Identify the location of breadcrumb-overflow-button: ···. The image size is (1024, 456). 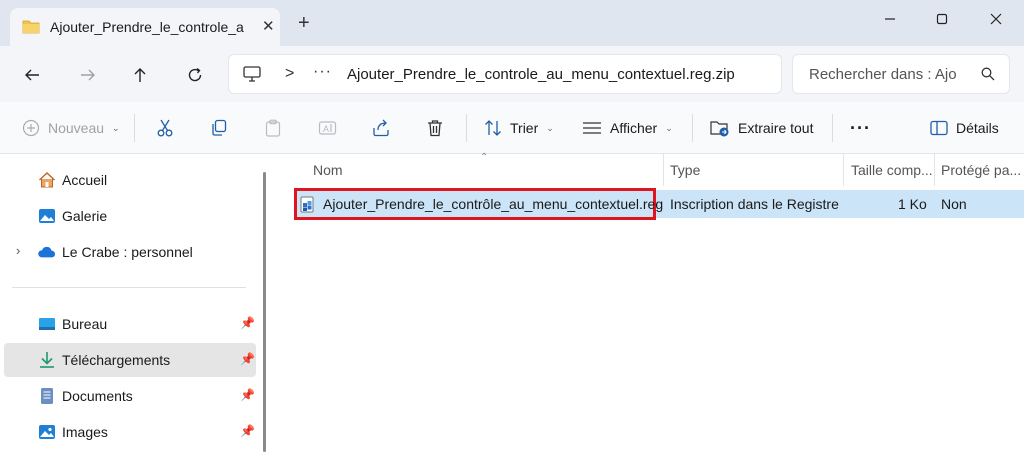
(322, 72).